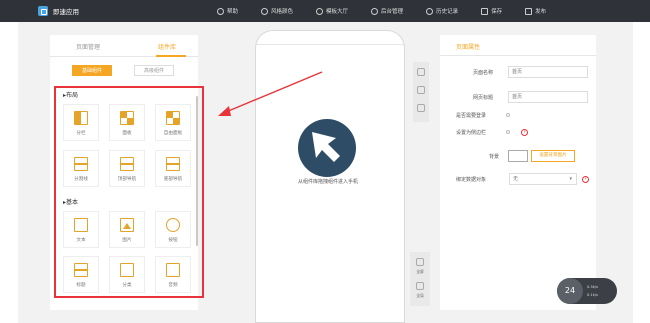 This screenshot has height=323, width=650. Describe the element at coordinates (508, 132) in the screenshot. I see `sidebar-setting-checkbox` at that location.